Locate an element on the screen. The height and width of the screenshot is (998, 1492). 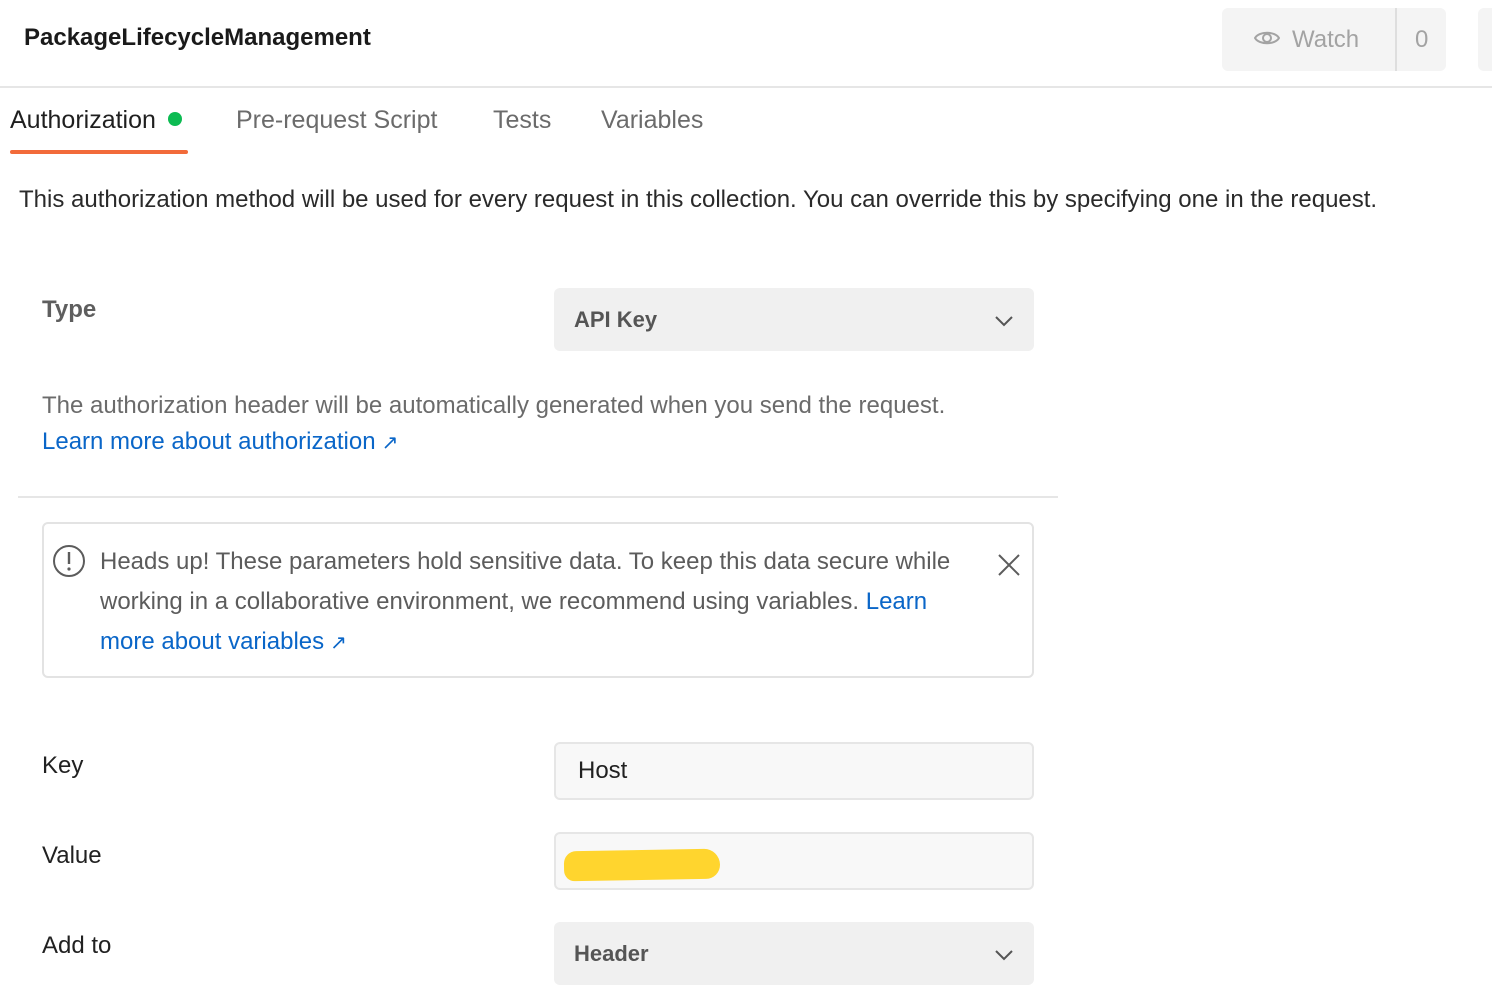
add-to-label: Add to is located at coordinates (77, 945).